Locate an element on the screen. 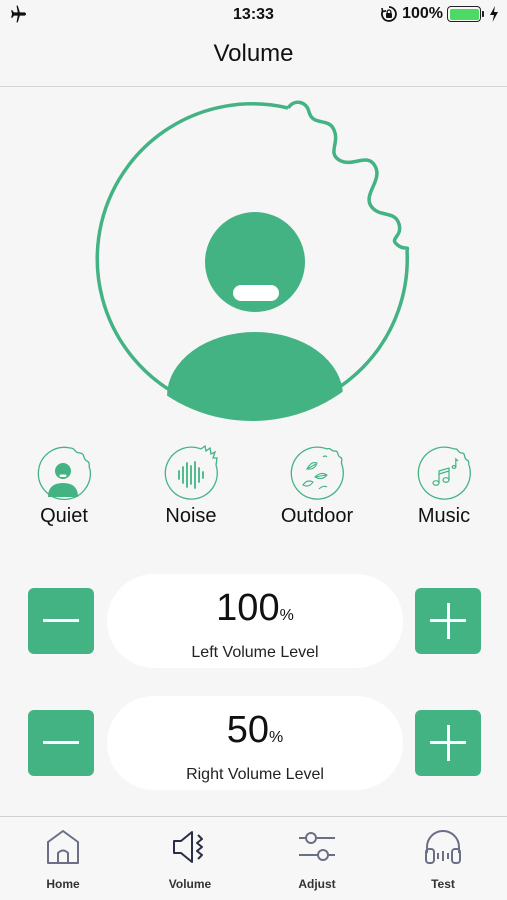  tab-test: Test is located at coordinates (443, 859).